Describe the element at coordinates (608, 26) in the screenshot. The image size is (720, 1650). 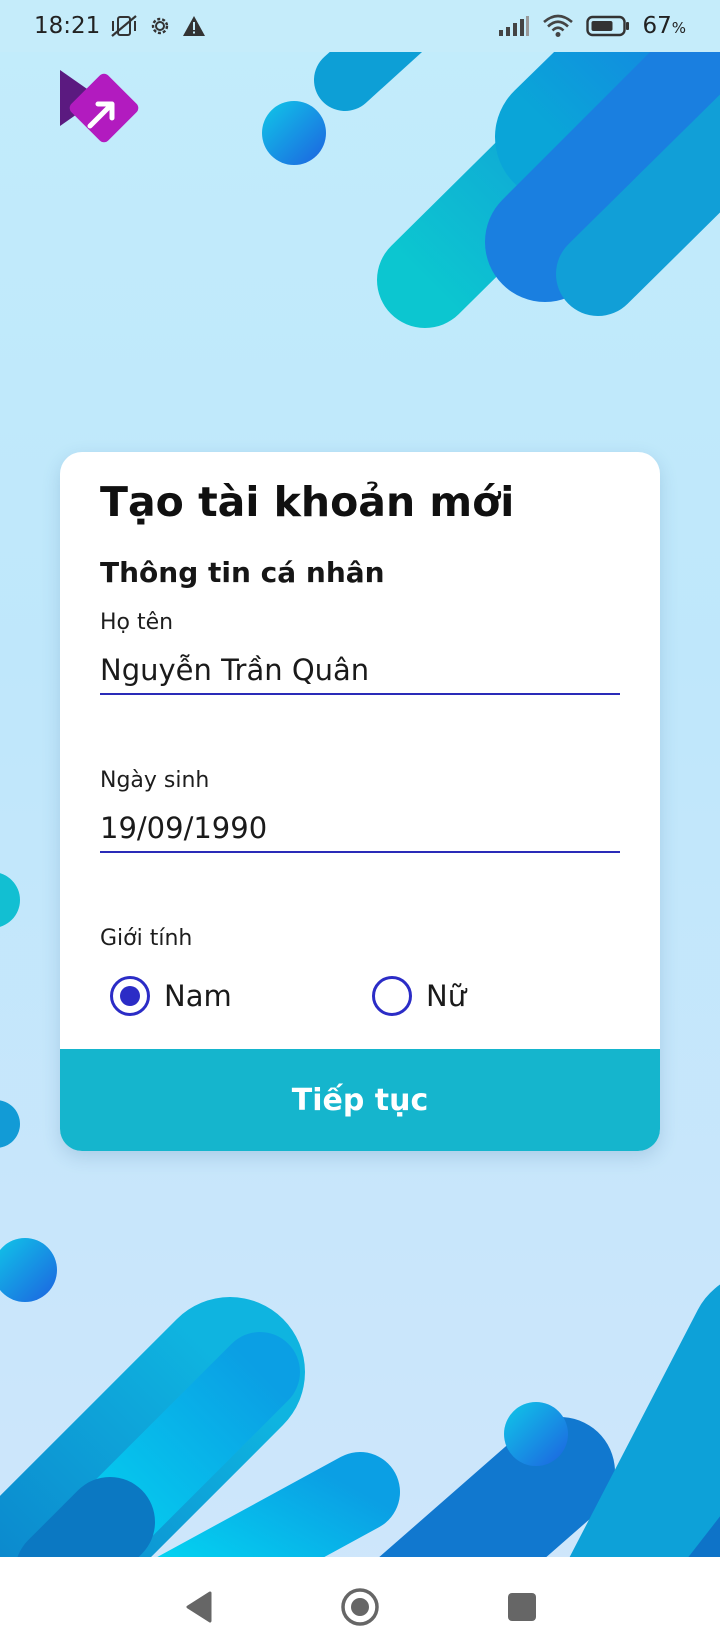
I see `battery-icon` at that location.